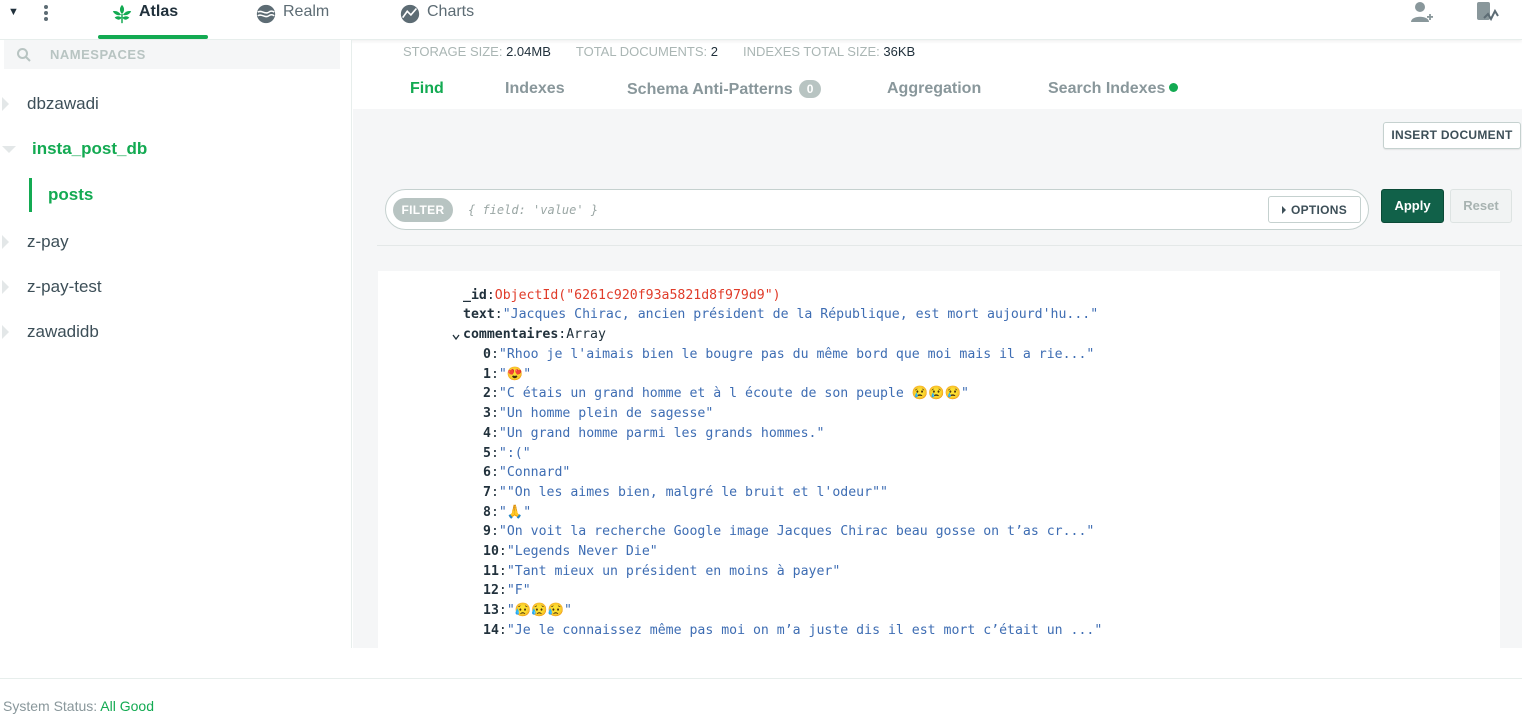  I want to click on sidebar-item-dbzawadi: dbzawadi, so click(175, 104).